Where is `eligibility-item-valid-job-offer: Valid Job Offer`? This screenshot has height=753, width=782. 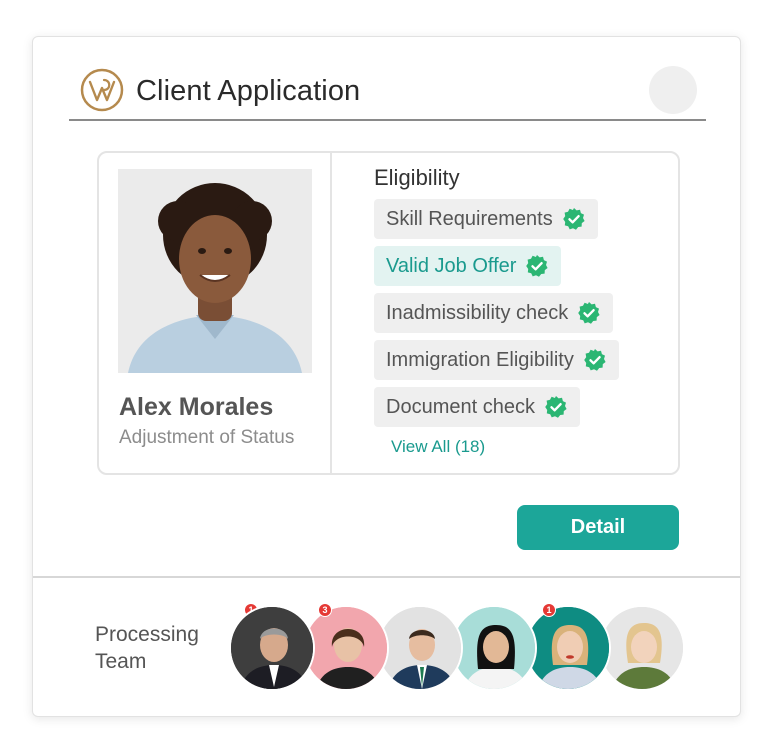 eligibility-item-valid-job-offer: Valid Job Offer is located at coordinates (468, 266).